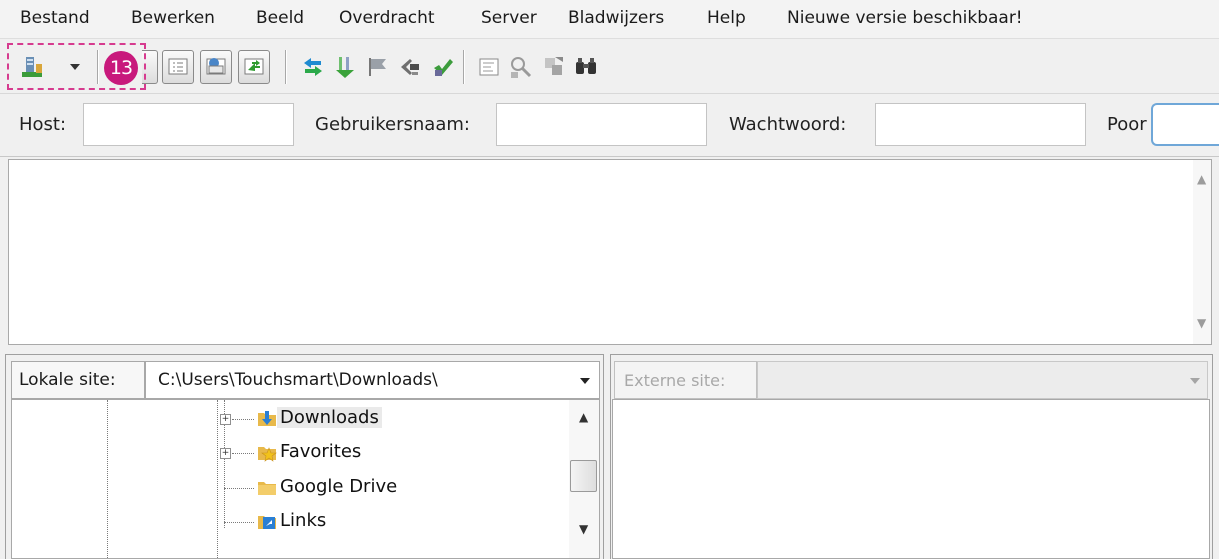 This screenshot has height=559, width=1219. Describe the element at coordinates (583, 476) in the screenshot. I see `scrollbar-thumb` at that location.